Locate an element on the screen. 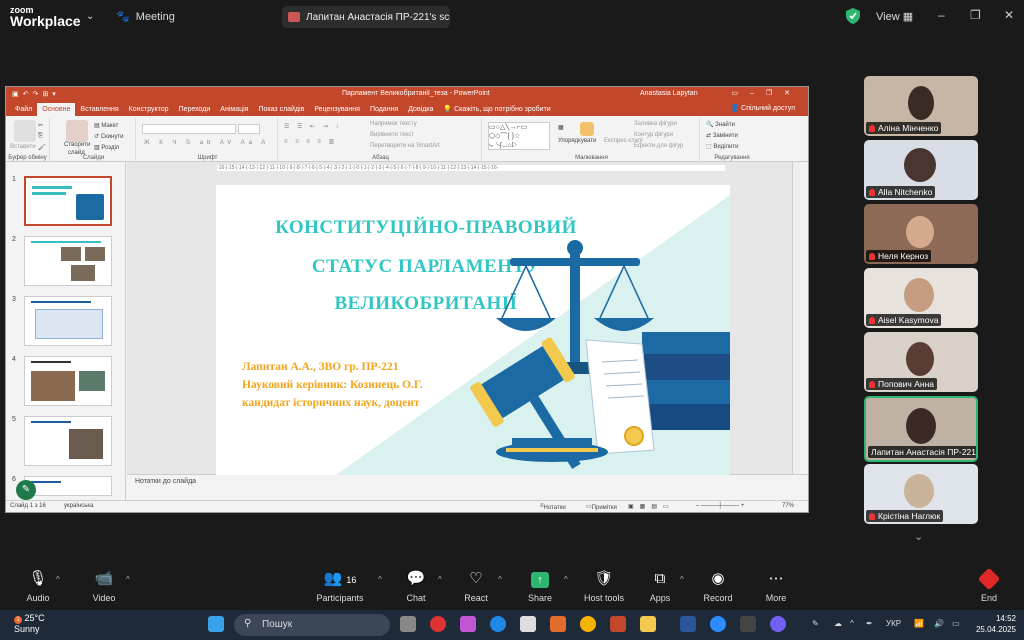  font-name-select is located at coordinates (189, 129).